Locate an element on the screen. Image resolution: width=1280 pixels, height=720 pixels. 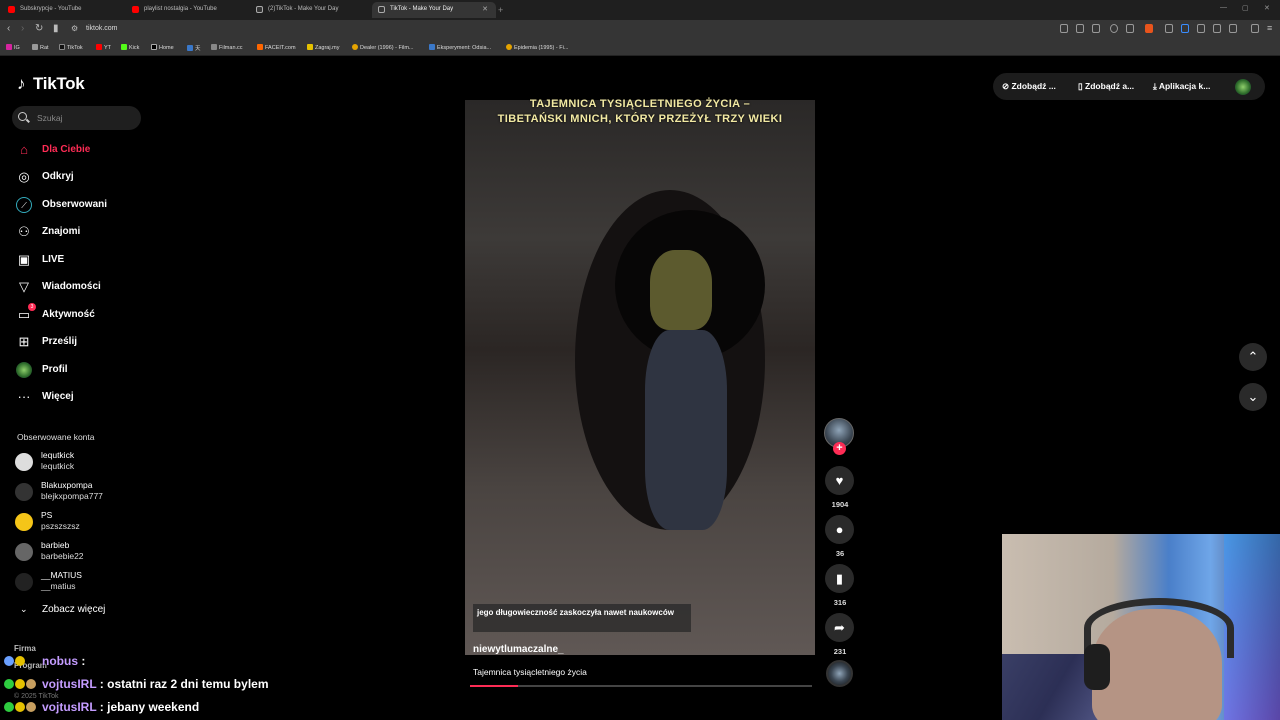
nav-item-upload: ⊞ Prześlij is located at coordinates (84, 343).